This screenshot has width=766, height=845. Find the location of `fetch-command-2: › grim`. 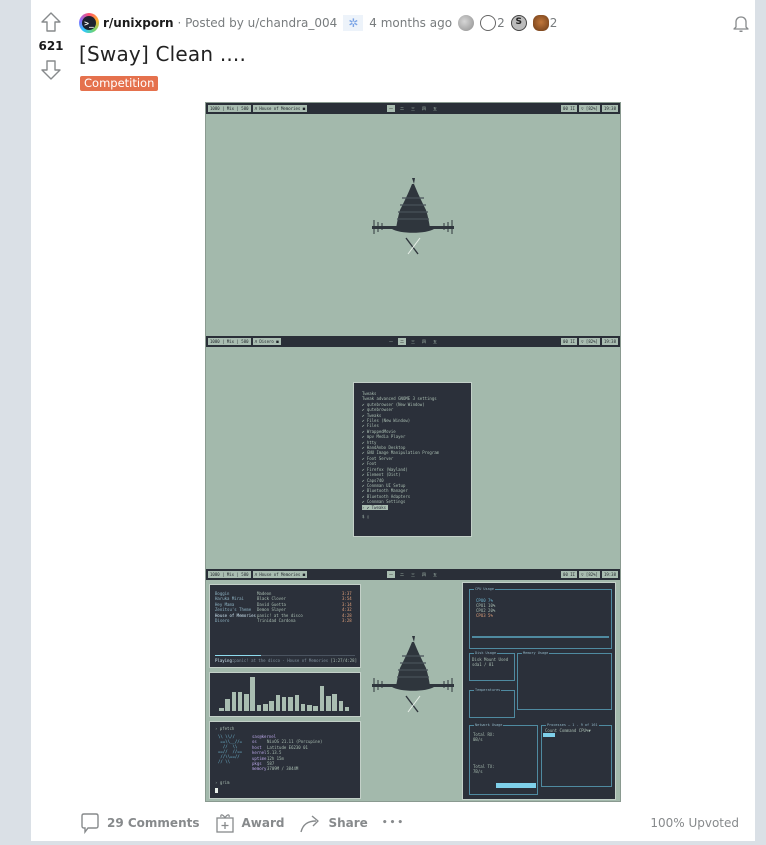

fetch-command-2: › grim is located at coordinates (222, 782).